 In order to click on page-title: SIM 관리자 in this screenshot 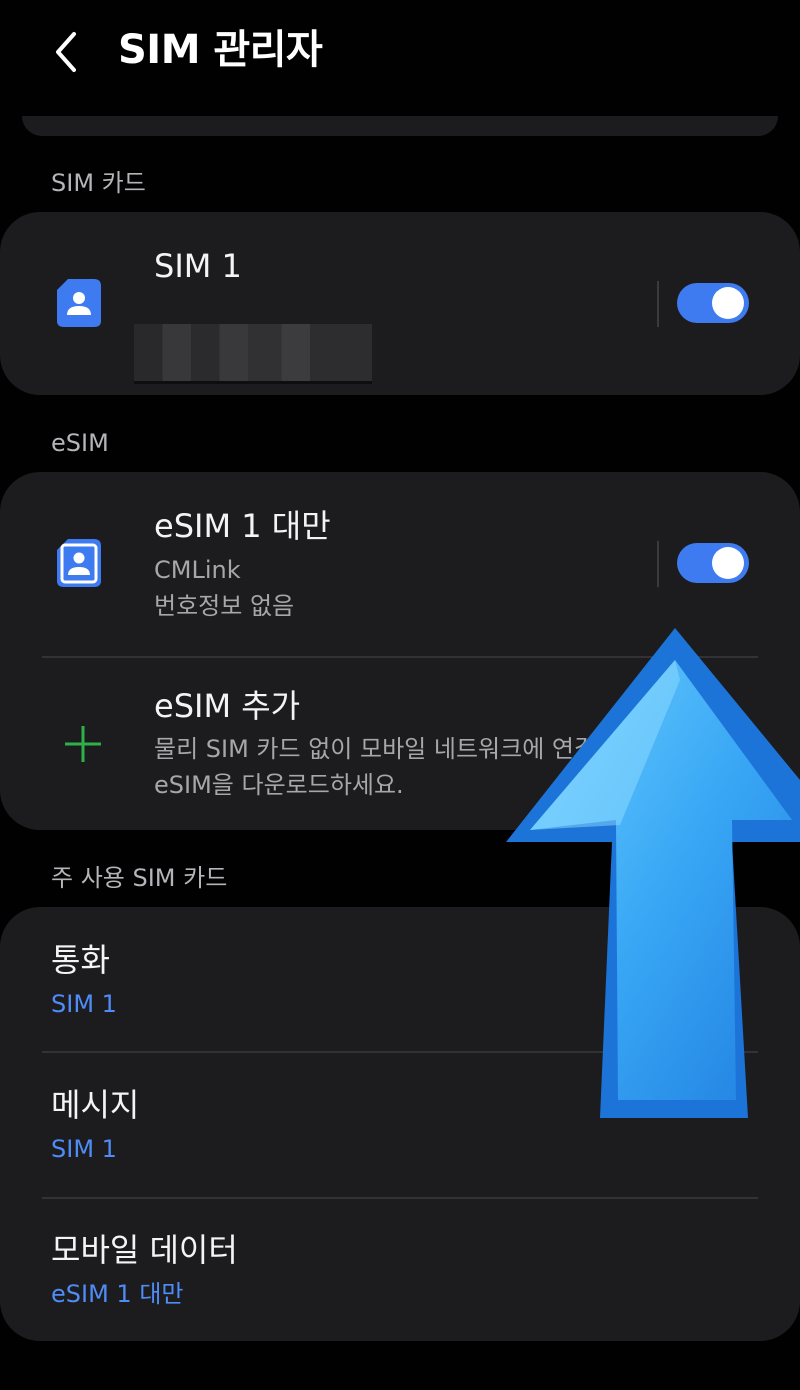, I will do `click(220, 50)`.